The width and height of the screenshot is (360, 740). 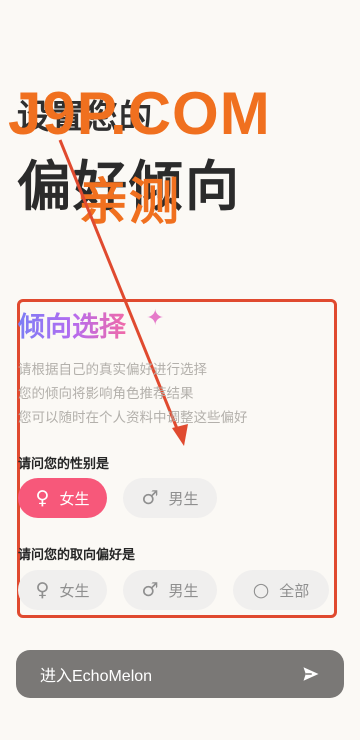 I want to click on enter-app-button: 进入EchoMelon, so click(x=180, y=674).